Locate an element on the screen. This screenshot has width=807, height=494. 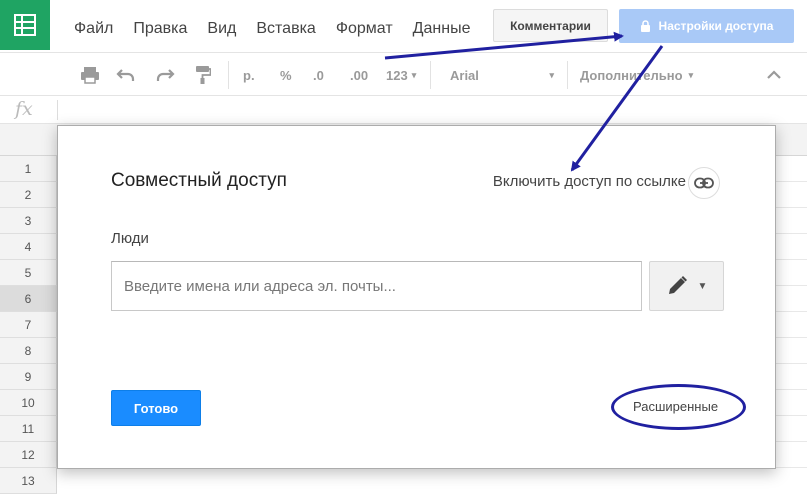
more-dropdown: Дополнительно ▾ is located at coordinates (636, 75).